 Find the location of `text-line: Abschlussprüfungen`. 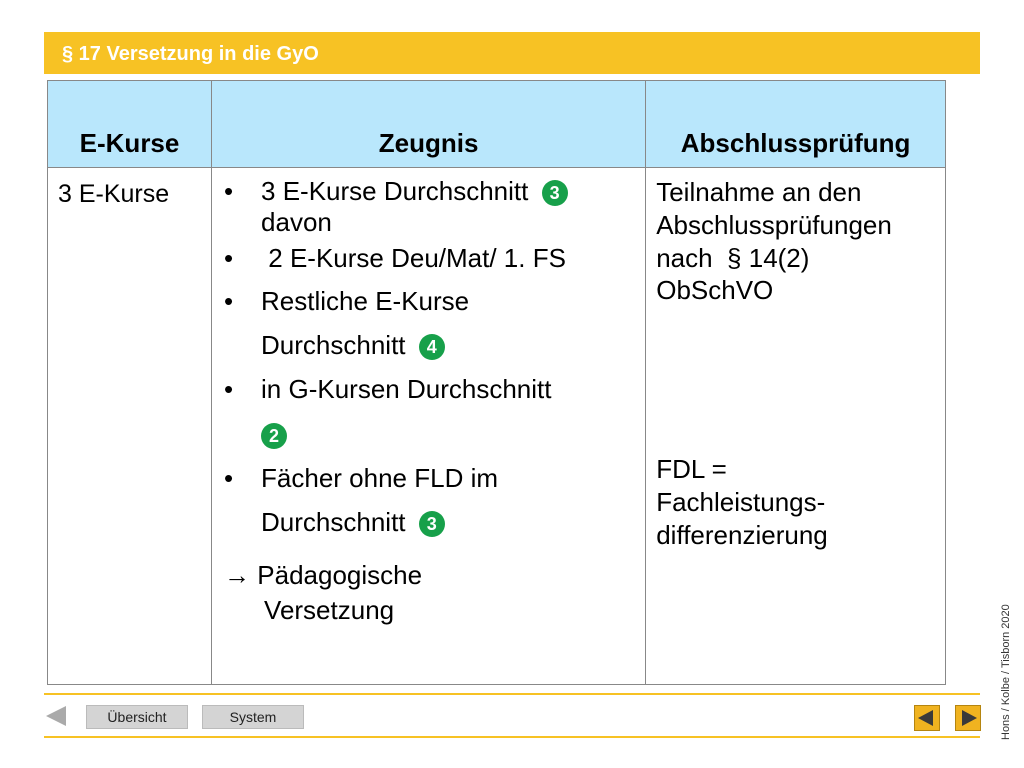

text-line: Abschlussprüfungen is located at coordinates (774, 224).